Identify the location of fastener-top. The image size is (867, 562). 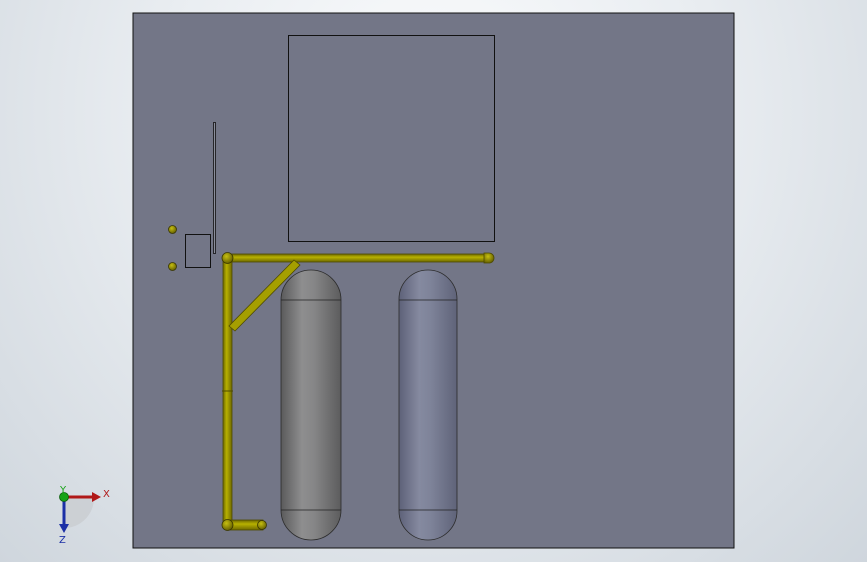
(172, 229).